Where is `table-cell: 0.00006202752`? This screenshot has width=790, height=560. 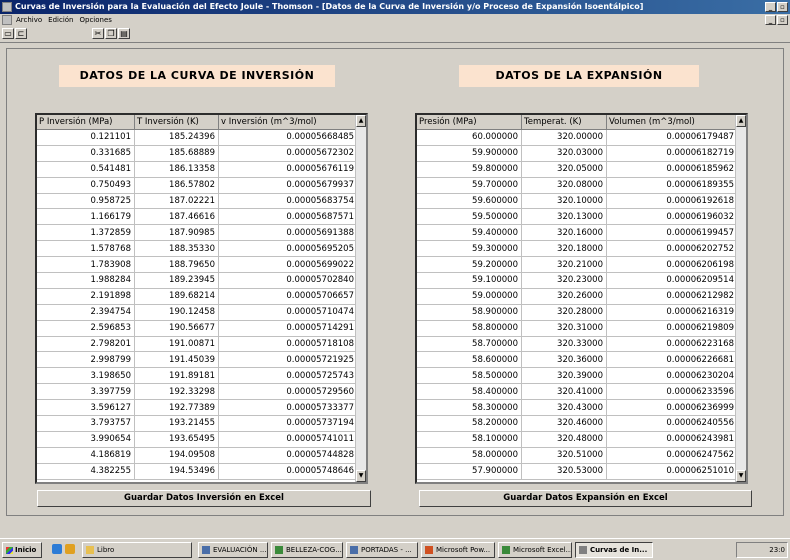
table-cell: 0.00006202752 is located at coordinates (672, 249).